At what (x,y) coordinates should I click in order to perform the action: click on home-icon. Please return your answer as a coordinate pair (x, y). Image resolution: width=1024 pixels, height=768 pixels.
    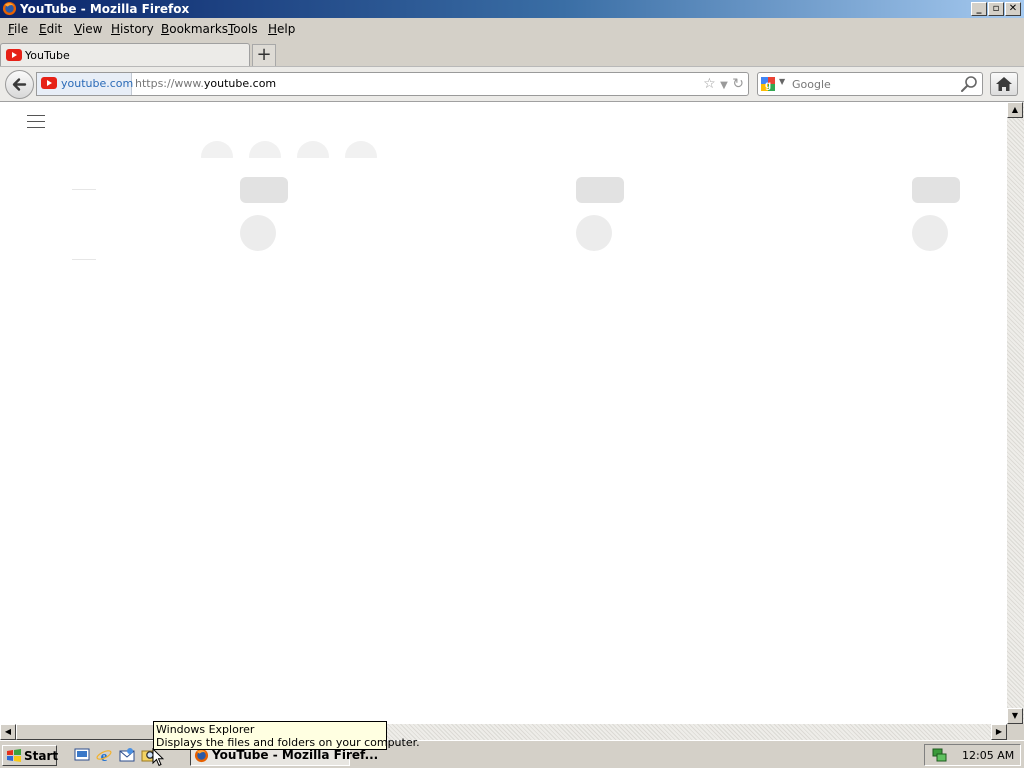
    Looking at the image, I should click on (1004, 84).